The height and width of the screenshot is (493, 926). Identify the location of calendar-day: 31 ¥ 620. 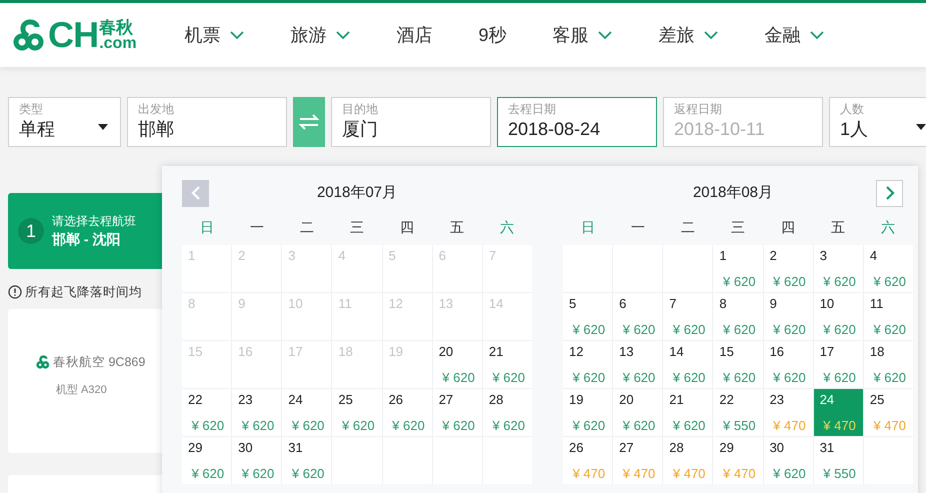
(307, 460).